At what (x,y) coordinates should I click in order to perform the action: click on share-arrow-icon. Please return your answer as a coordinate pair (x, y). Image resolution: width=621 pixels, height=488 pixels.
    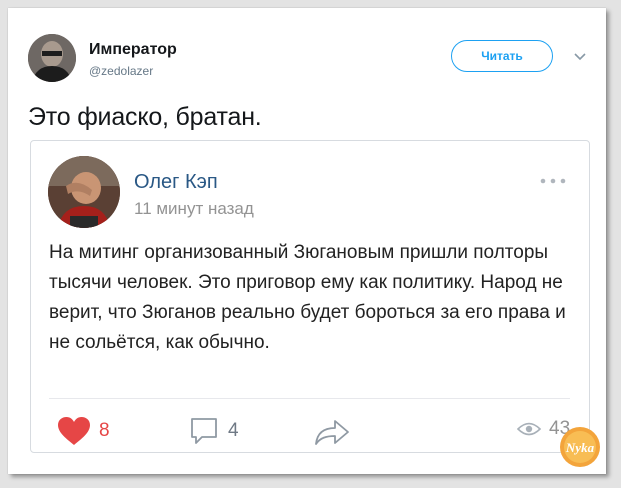
    Looking at the image, I should click on (332, 432).